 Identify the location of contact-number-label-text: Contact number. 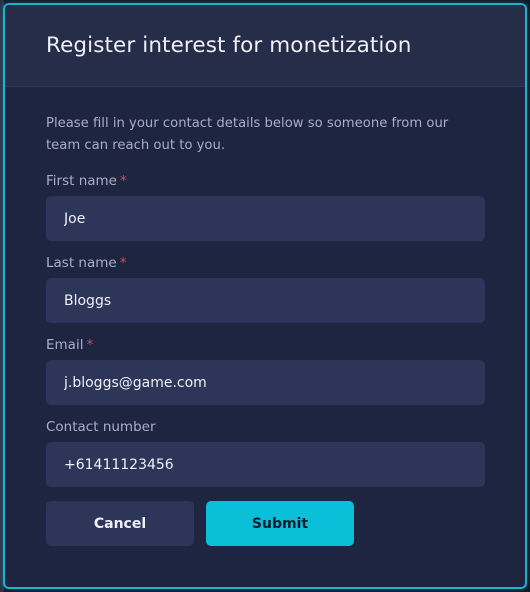
(101, 427).